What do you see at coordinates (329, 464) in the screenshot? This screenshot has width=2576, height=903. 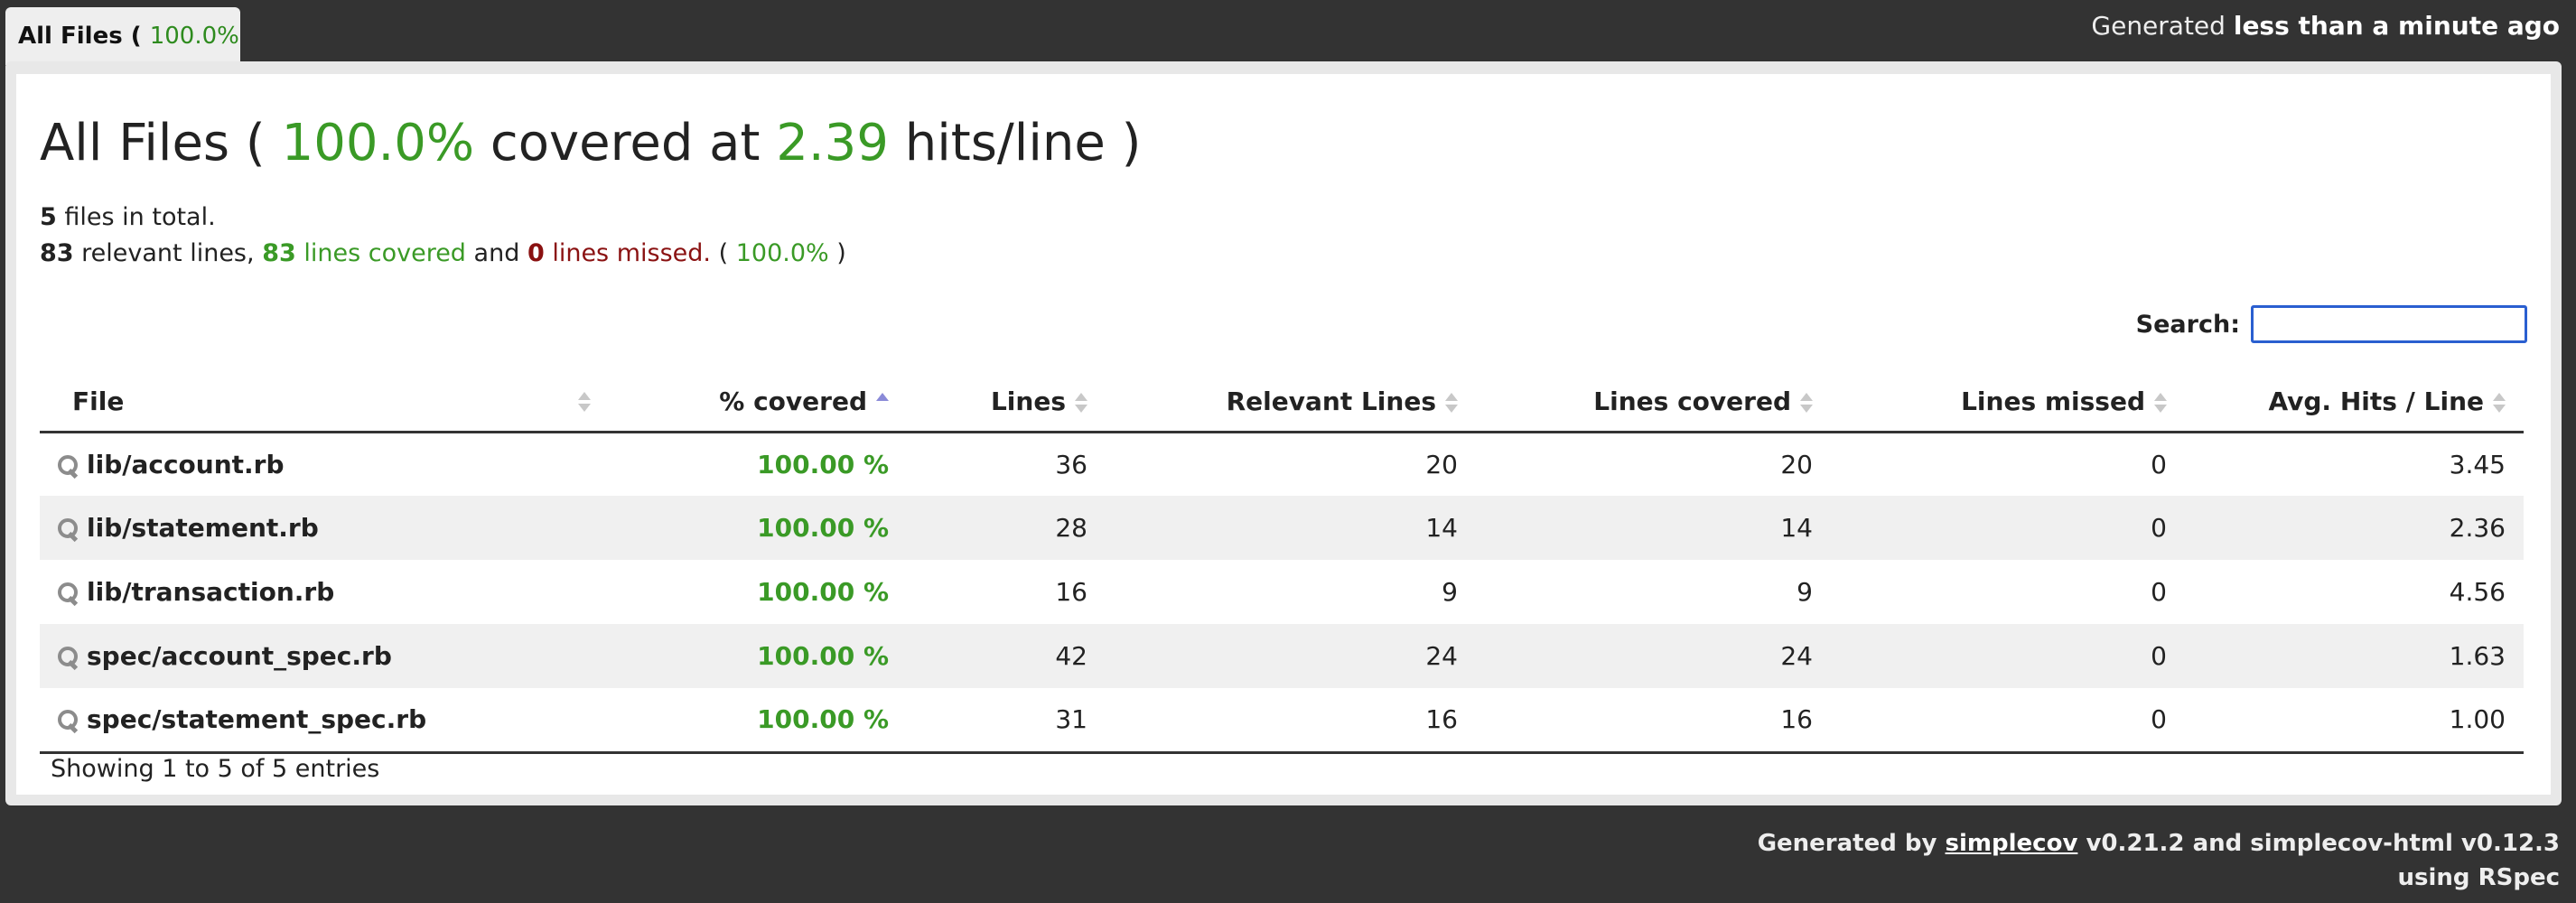 I see `file-cell: lib/account.rb` at bounding box center [329, 464].